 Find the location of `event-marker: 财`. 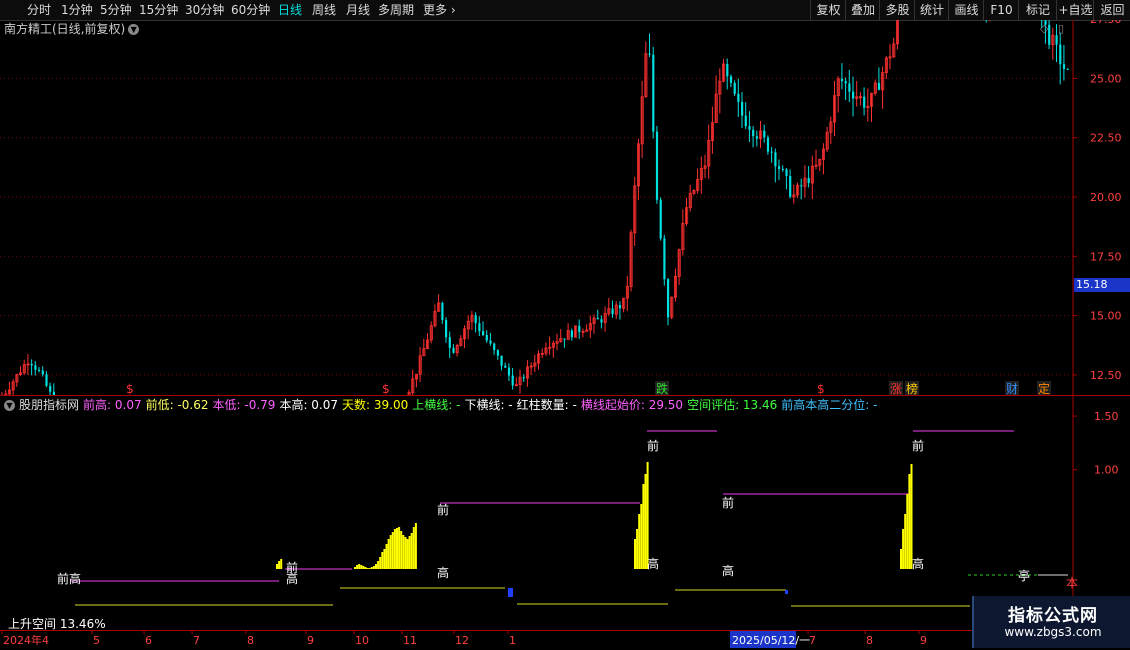

event-marker: 财 is located at coordinates (1012, 389).